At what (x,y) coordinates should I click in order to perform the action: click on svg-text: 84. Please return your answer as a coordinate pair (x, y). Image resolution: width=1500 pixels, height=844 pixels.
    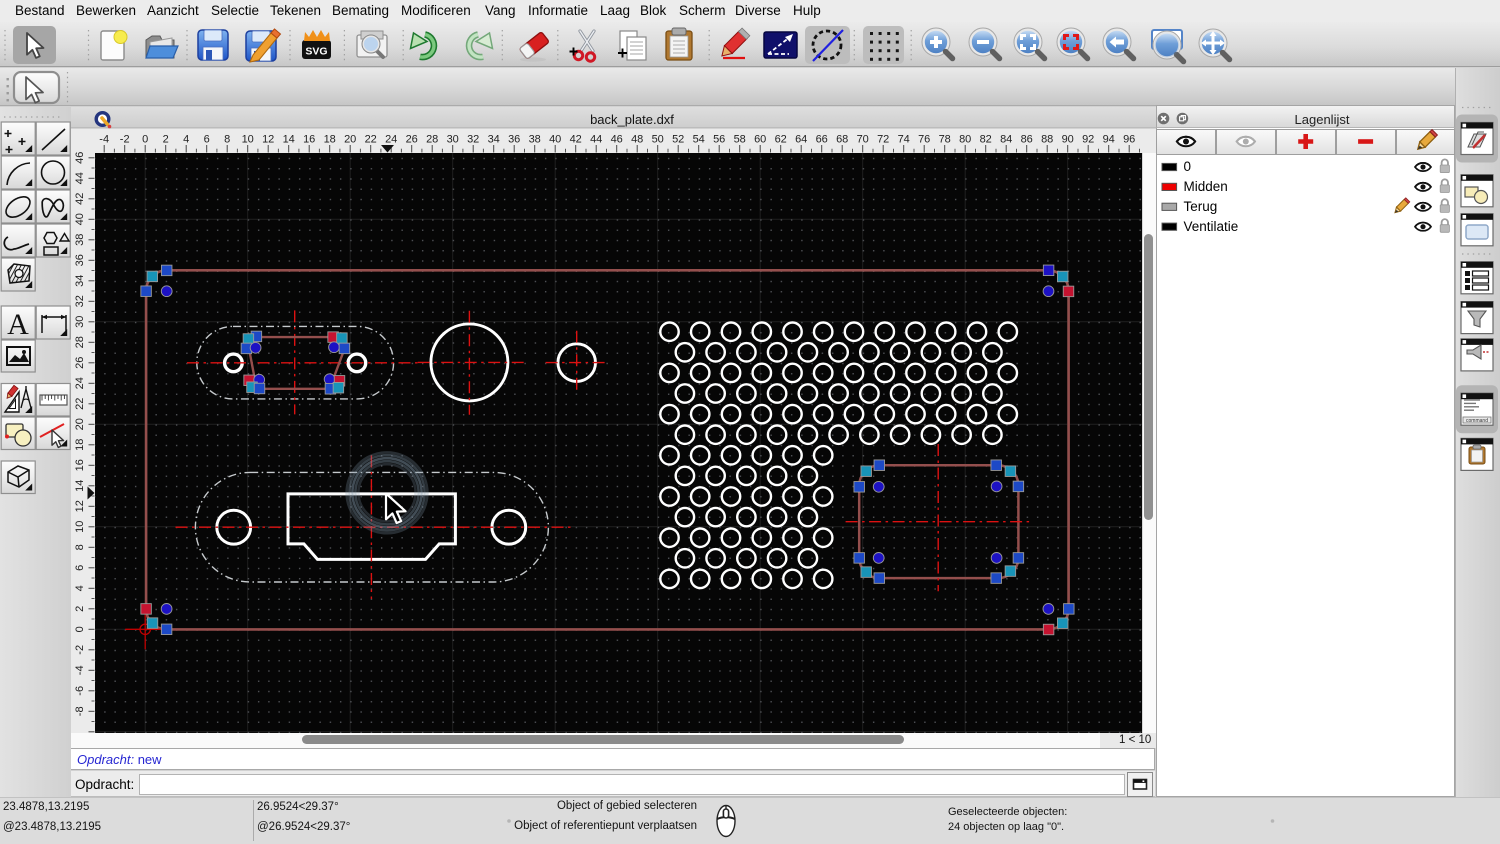
    Looking at the image, I should click on (1006, 140).